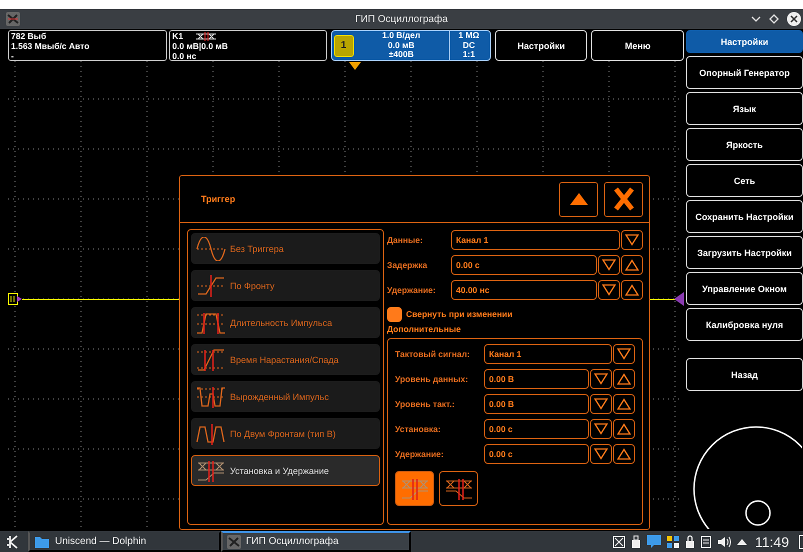  What do you see at coordinates (425, 403) in the screenshot?
I see `field-label: Уровень такт.:` at bounding box center [425, 403].